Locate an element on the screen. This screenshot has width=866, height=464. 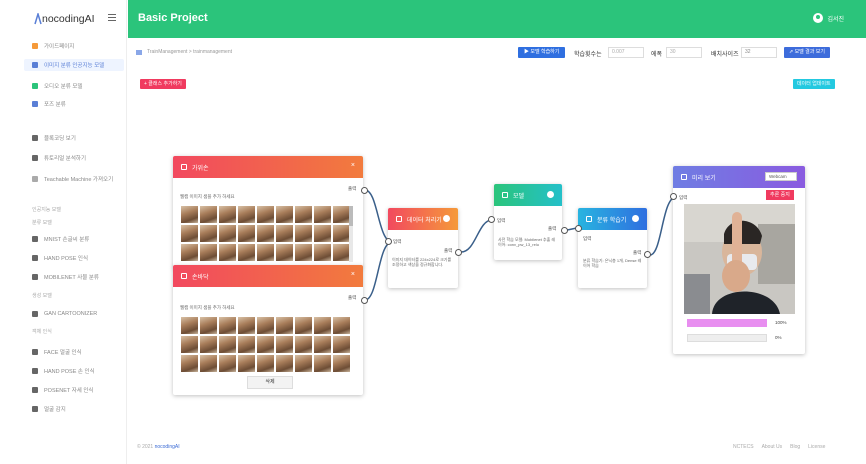
sidebar-item-0: 가이드페이지 is located at coordinates (53, 46).